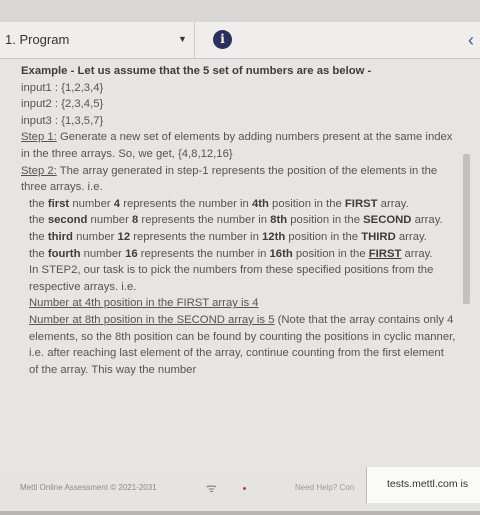  I want to click on input2-line: input2 : {2,3,4,5}, so click(62, 104).